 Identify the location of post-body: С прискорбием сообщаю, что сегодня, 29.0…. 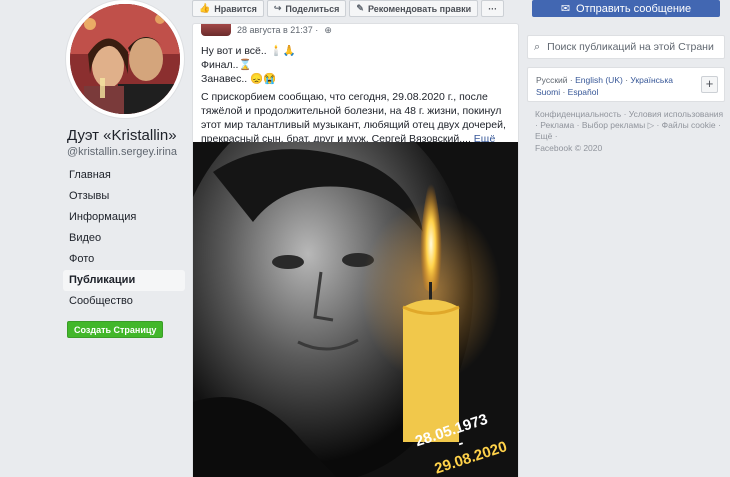
(358, 118).